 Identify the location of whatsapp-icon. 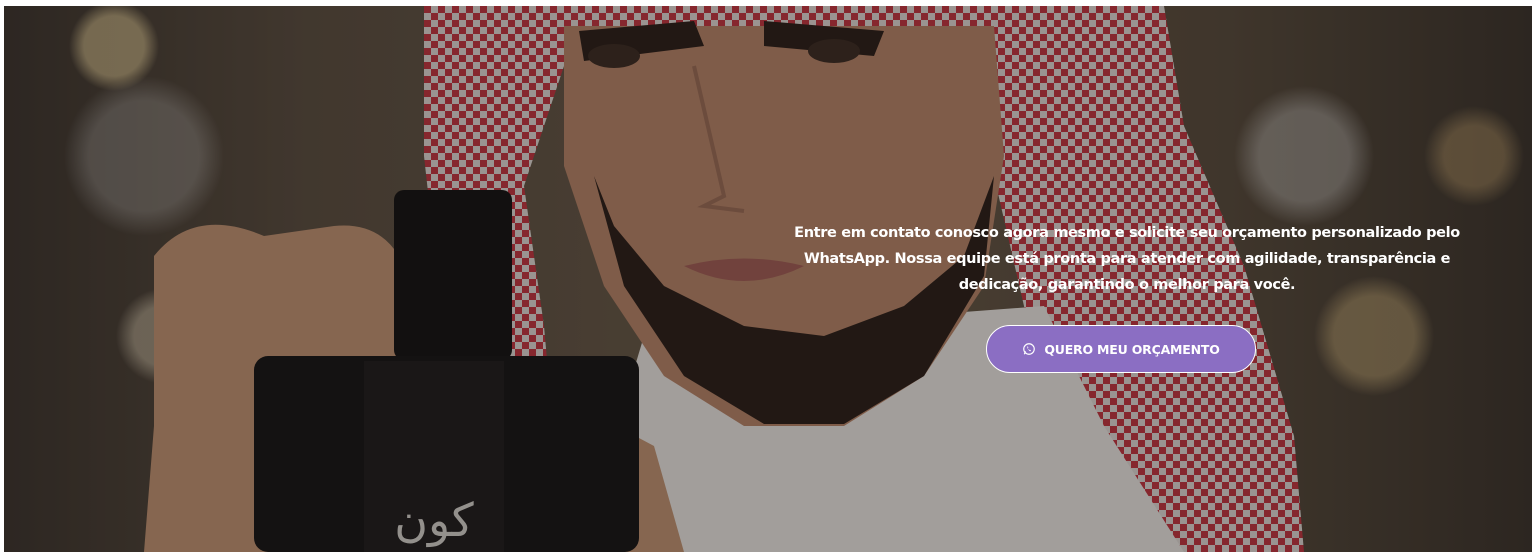
(1029, 349).